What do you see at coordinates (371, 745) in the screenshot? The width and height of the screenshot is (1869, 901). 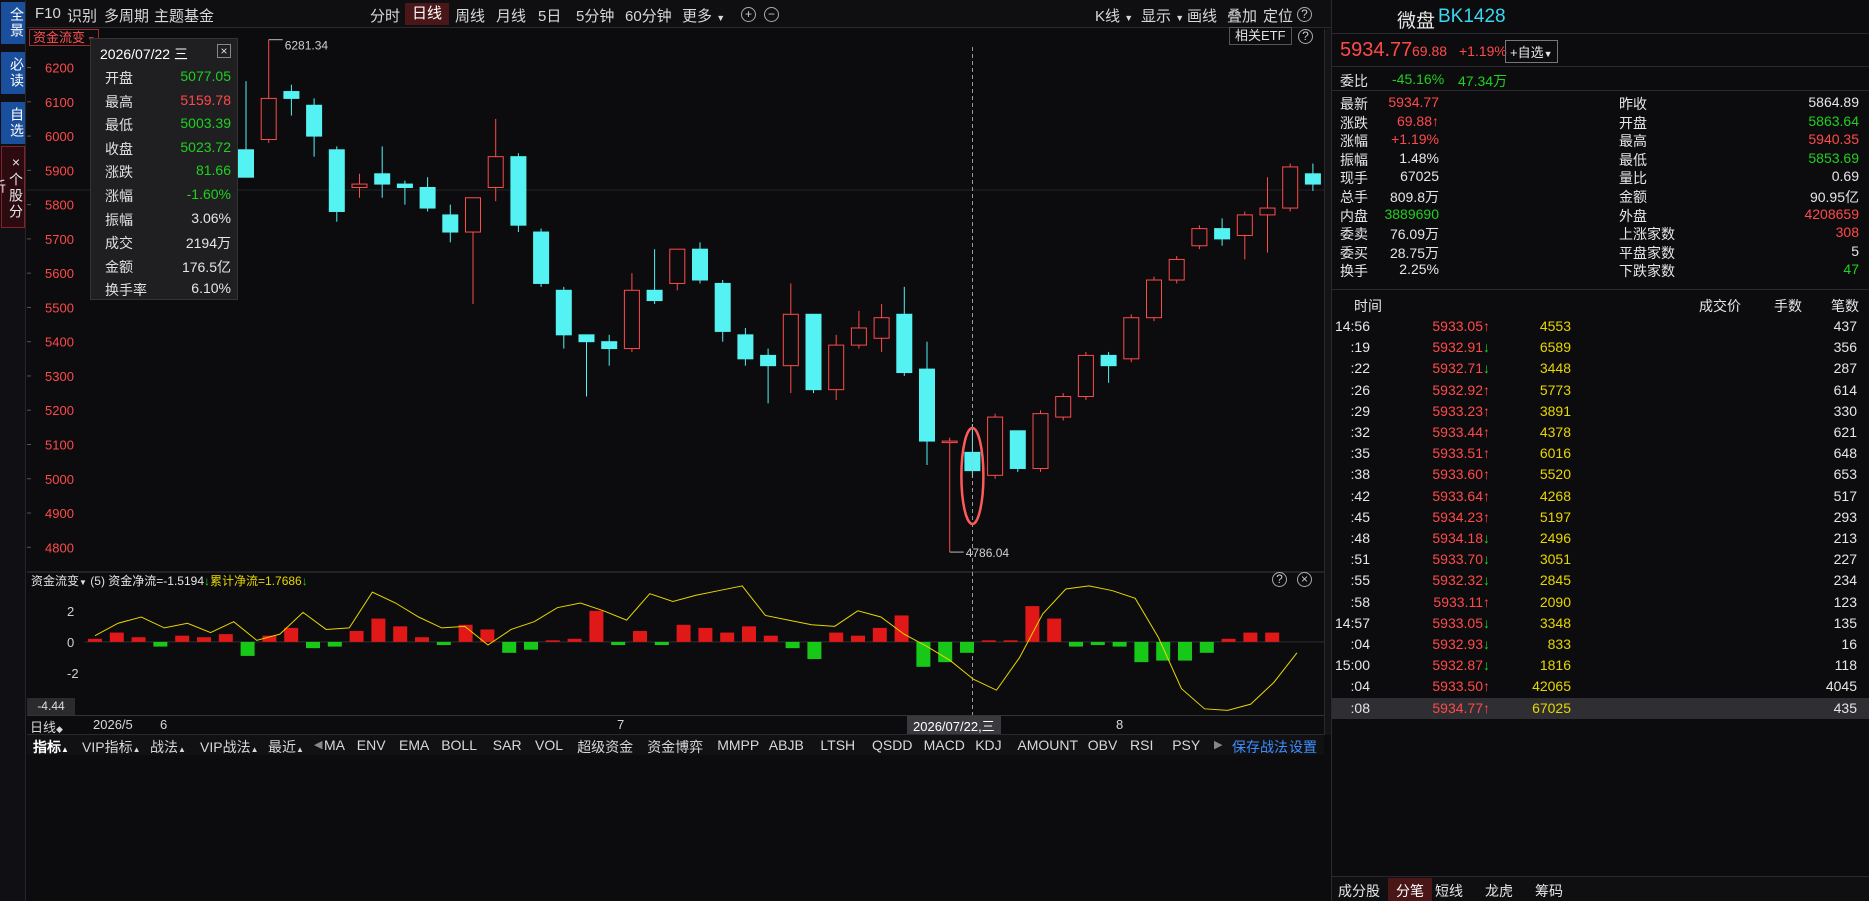 I see `indicator-env: ENV` at bounding box center [371, 745].